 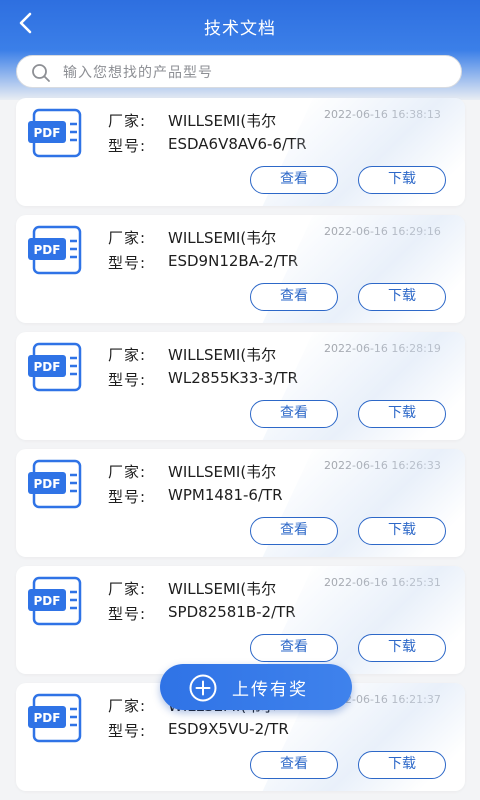 What do you see at coordinates (382, 348) in the screenshot?
I see `upload-time: 2022-06-16 16:28:19` at bounding box center [382, 348].